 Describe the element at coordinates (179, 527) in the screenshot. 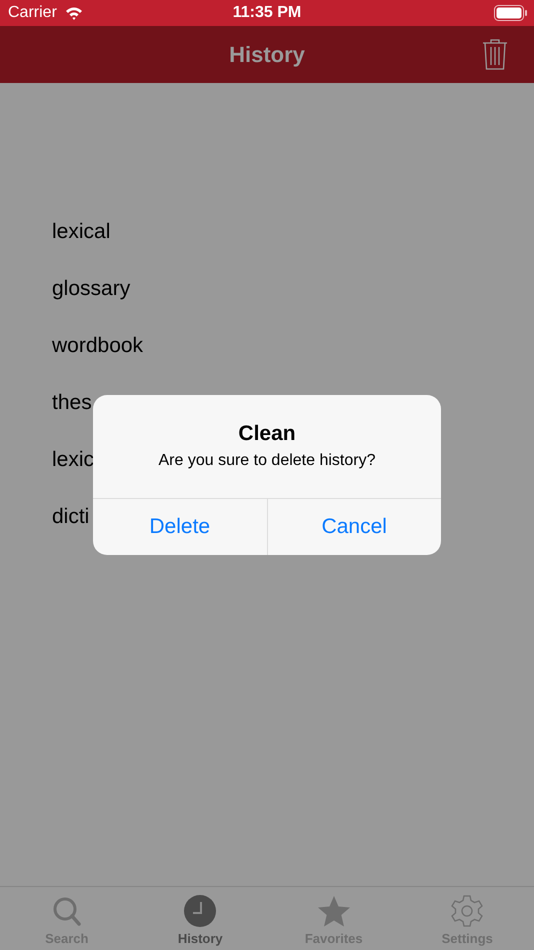

I see `delete-button: Delete` at that location.